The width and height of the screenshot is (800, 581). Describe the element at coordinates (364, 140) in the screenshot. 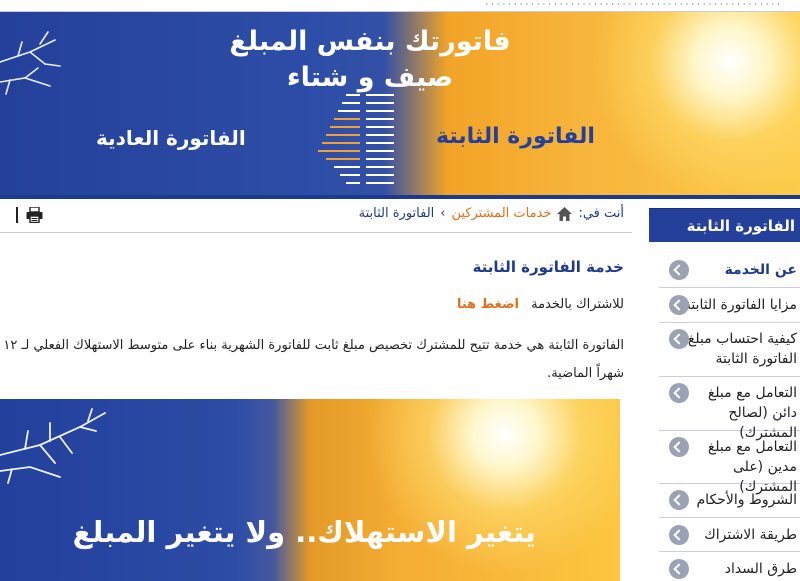

I see `fixed-bill-bars` at that location.